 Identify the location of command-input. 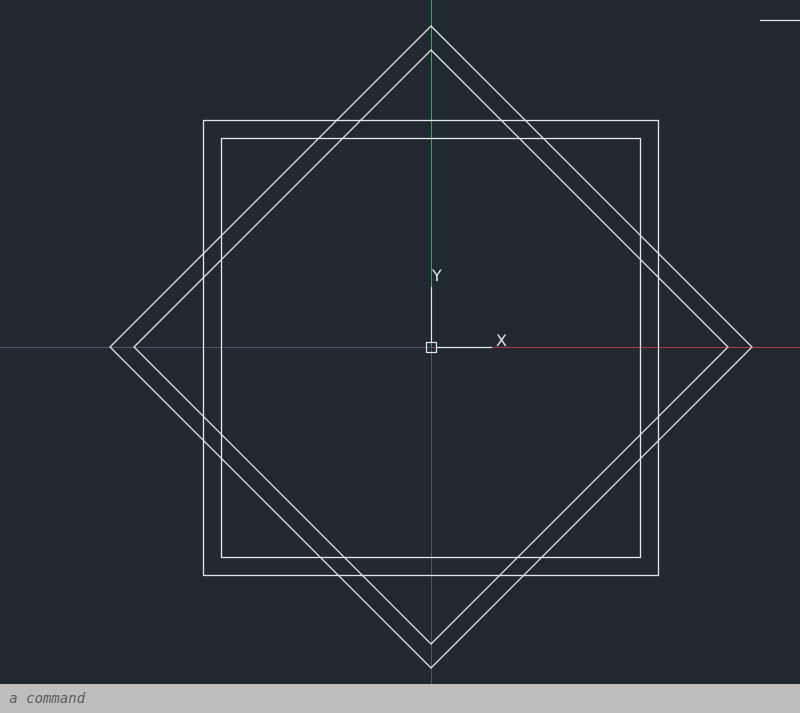
(400, 698).